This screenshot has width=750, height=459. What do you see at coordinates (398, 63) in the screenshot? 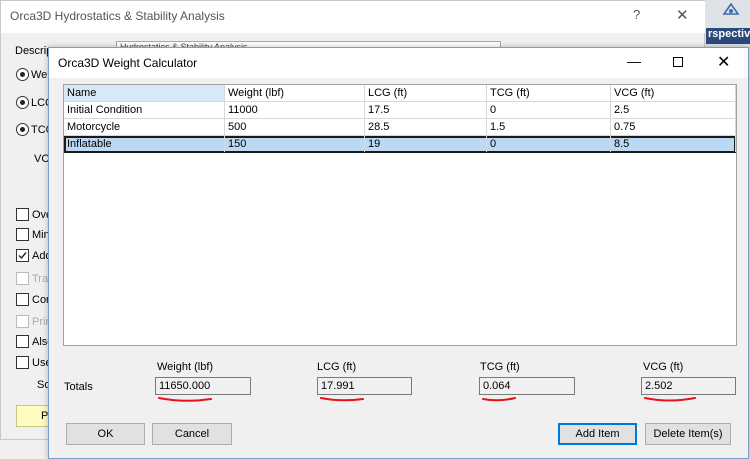
I see `dialog-titlebar: Orca3D Weight Calculator — ✕` at bounding box center [398, 63].